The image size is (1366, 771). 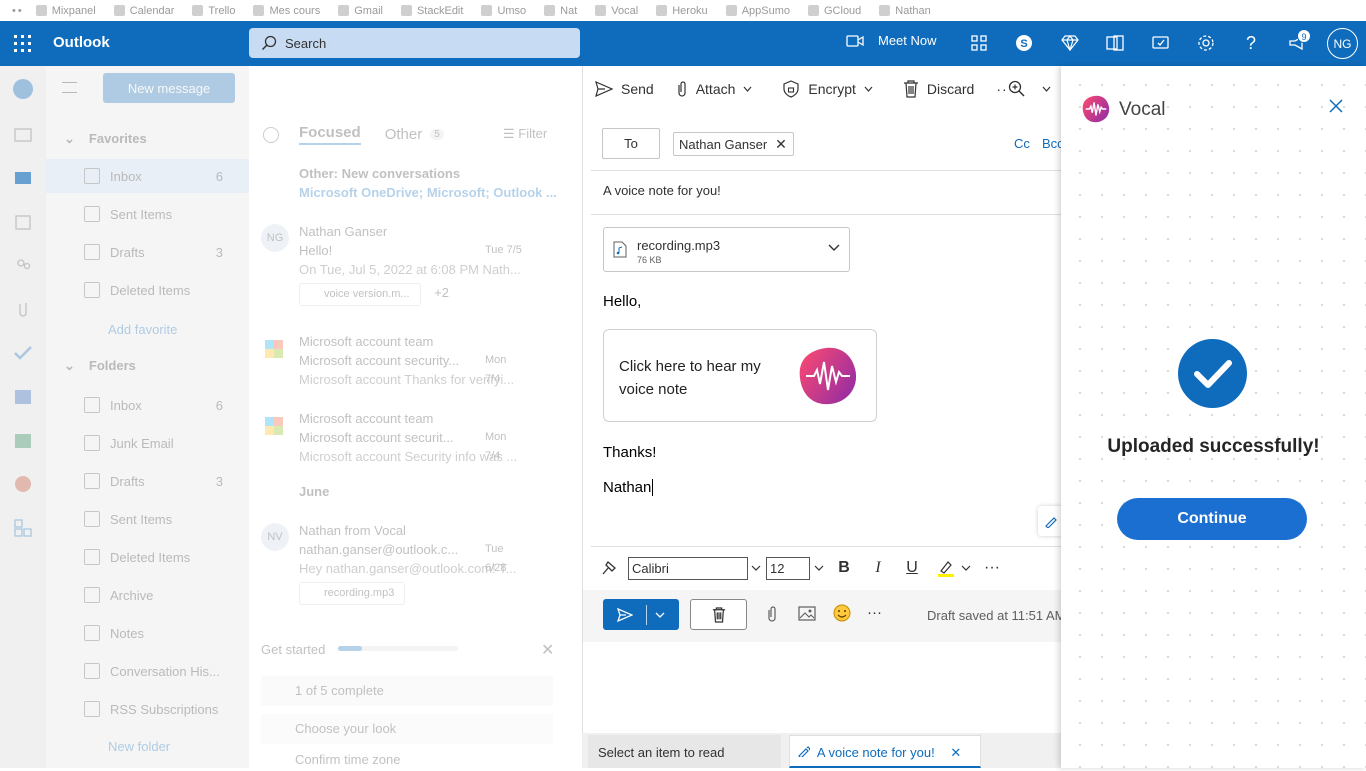 I want to click on tab-draft: A voice note for you! ✕, so click(x=885, y=751).